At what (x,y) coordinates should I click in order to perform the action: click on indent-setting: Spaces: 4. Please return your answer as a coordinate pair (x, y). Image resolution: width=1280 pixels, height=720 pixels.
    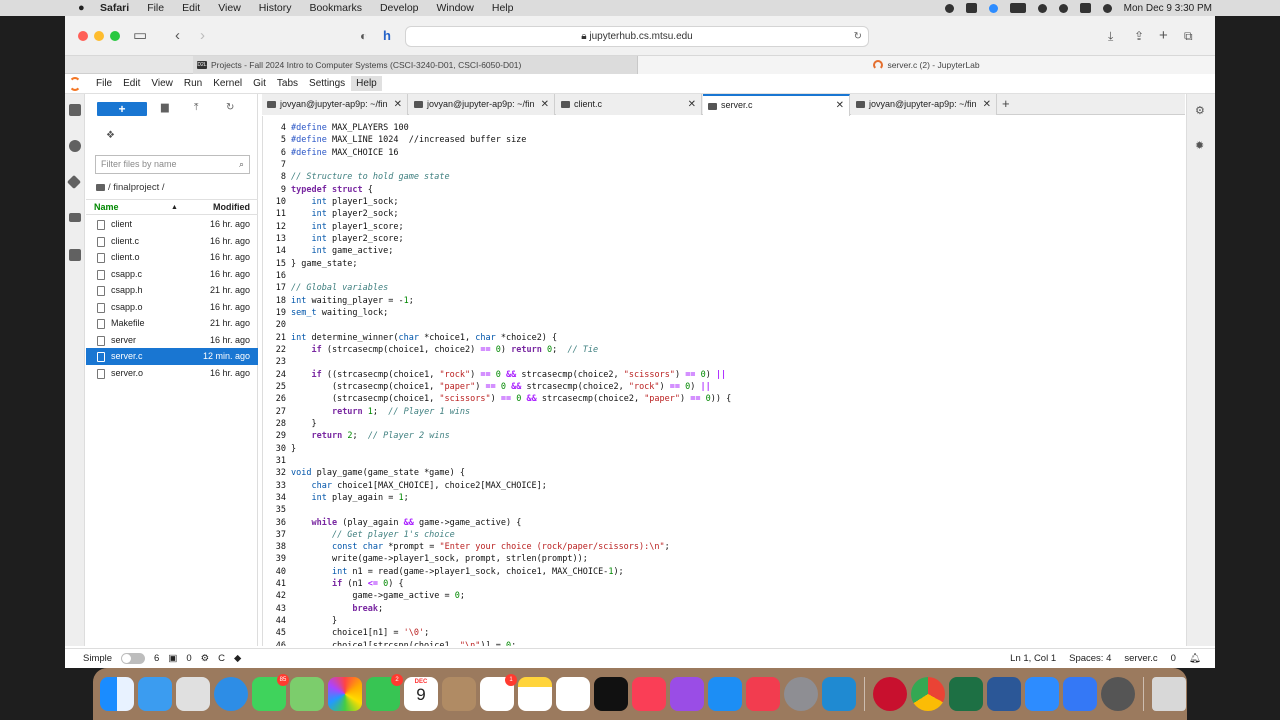
    Looking at the image, I should click on (1090, 658).